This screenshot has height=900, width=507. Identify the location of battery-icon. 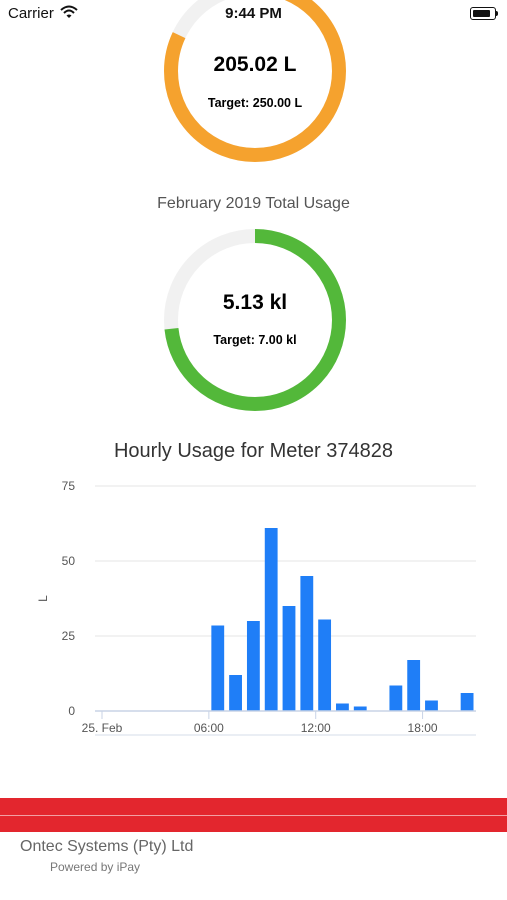
(484, 13).